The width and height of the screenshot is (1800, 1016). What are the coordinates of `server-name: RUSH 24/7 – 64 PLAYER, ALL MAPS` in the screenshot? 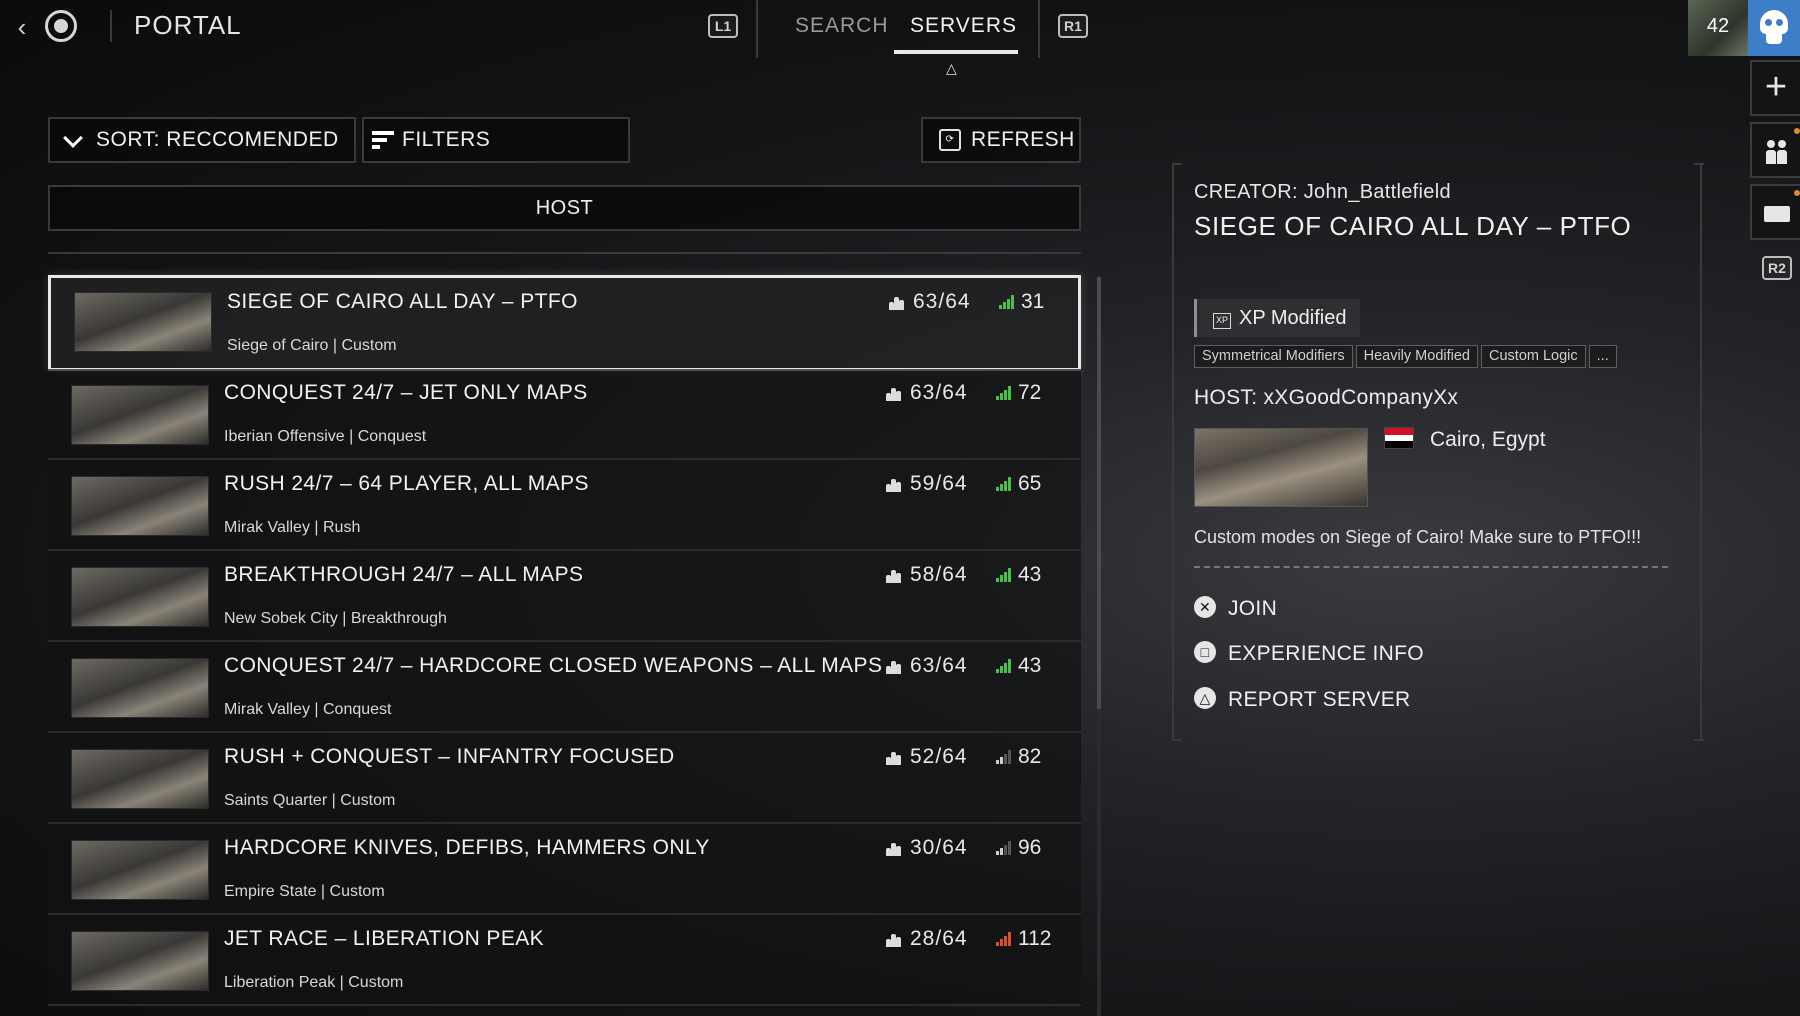 It's located at (406, 483).